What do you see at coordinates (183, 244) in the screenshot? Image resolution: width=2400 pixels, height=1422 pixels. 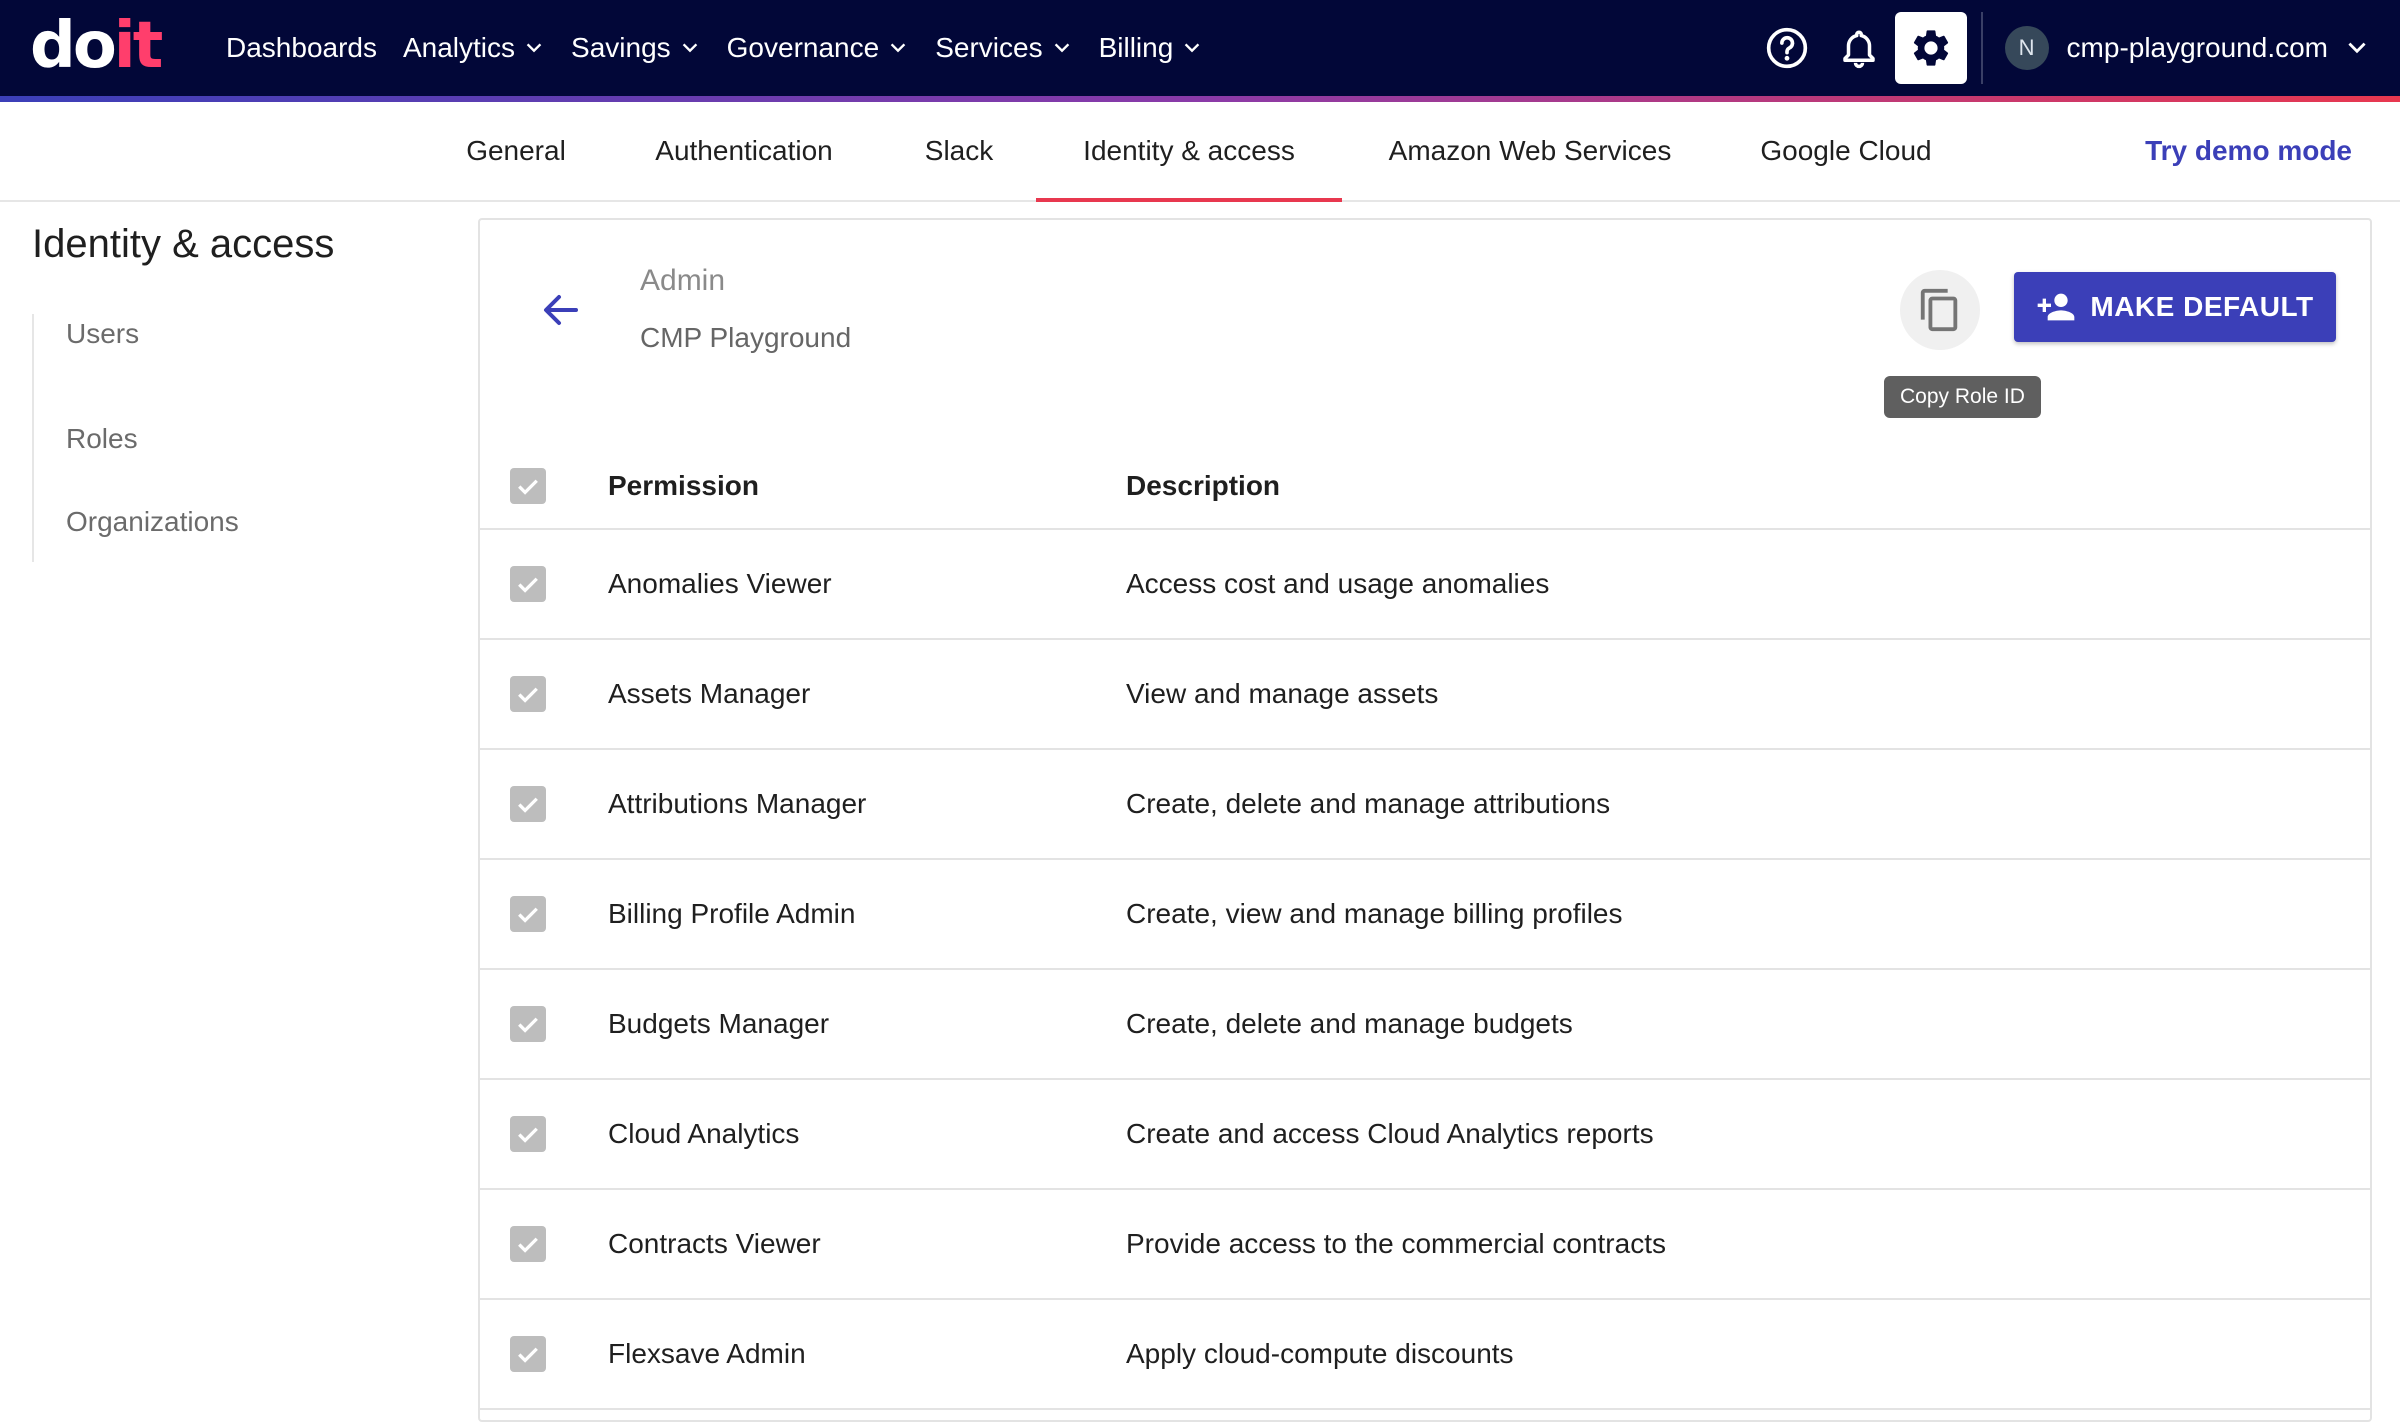 I see `sidebar-title: Identity & access` at bounding box center [183, 244].